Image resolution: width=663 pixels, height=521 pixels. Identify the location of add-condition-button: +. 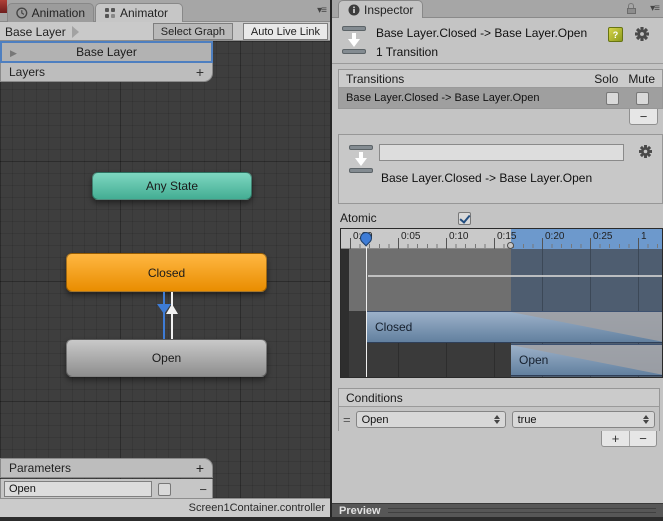
(615, 438).